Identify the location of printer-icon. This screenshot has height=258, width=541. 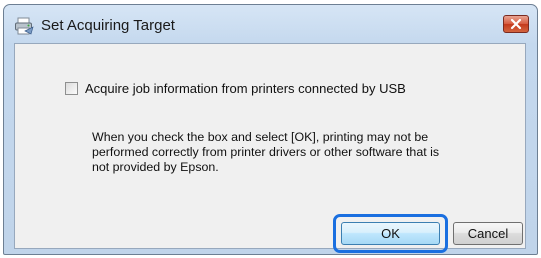
(24, 26).